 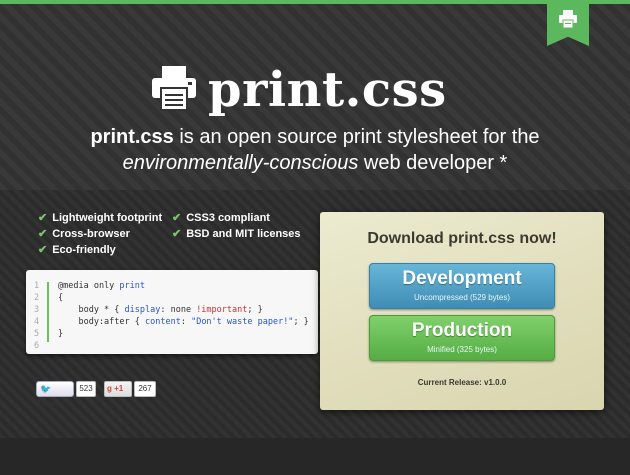 I want to click on code-line: @media only print, so click(x=102, y=286).